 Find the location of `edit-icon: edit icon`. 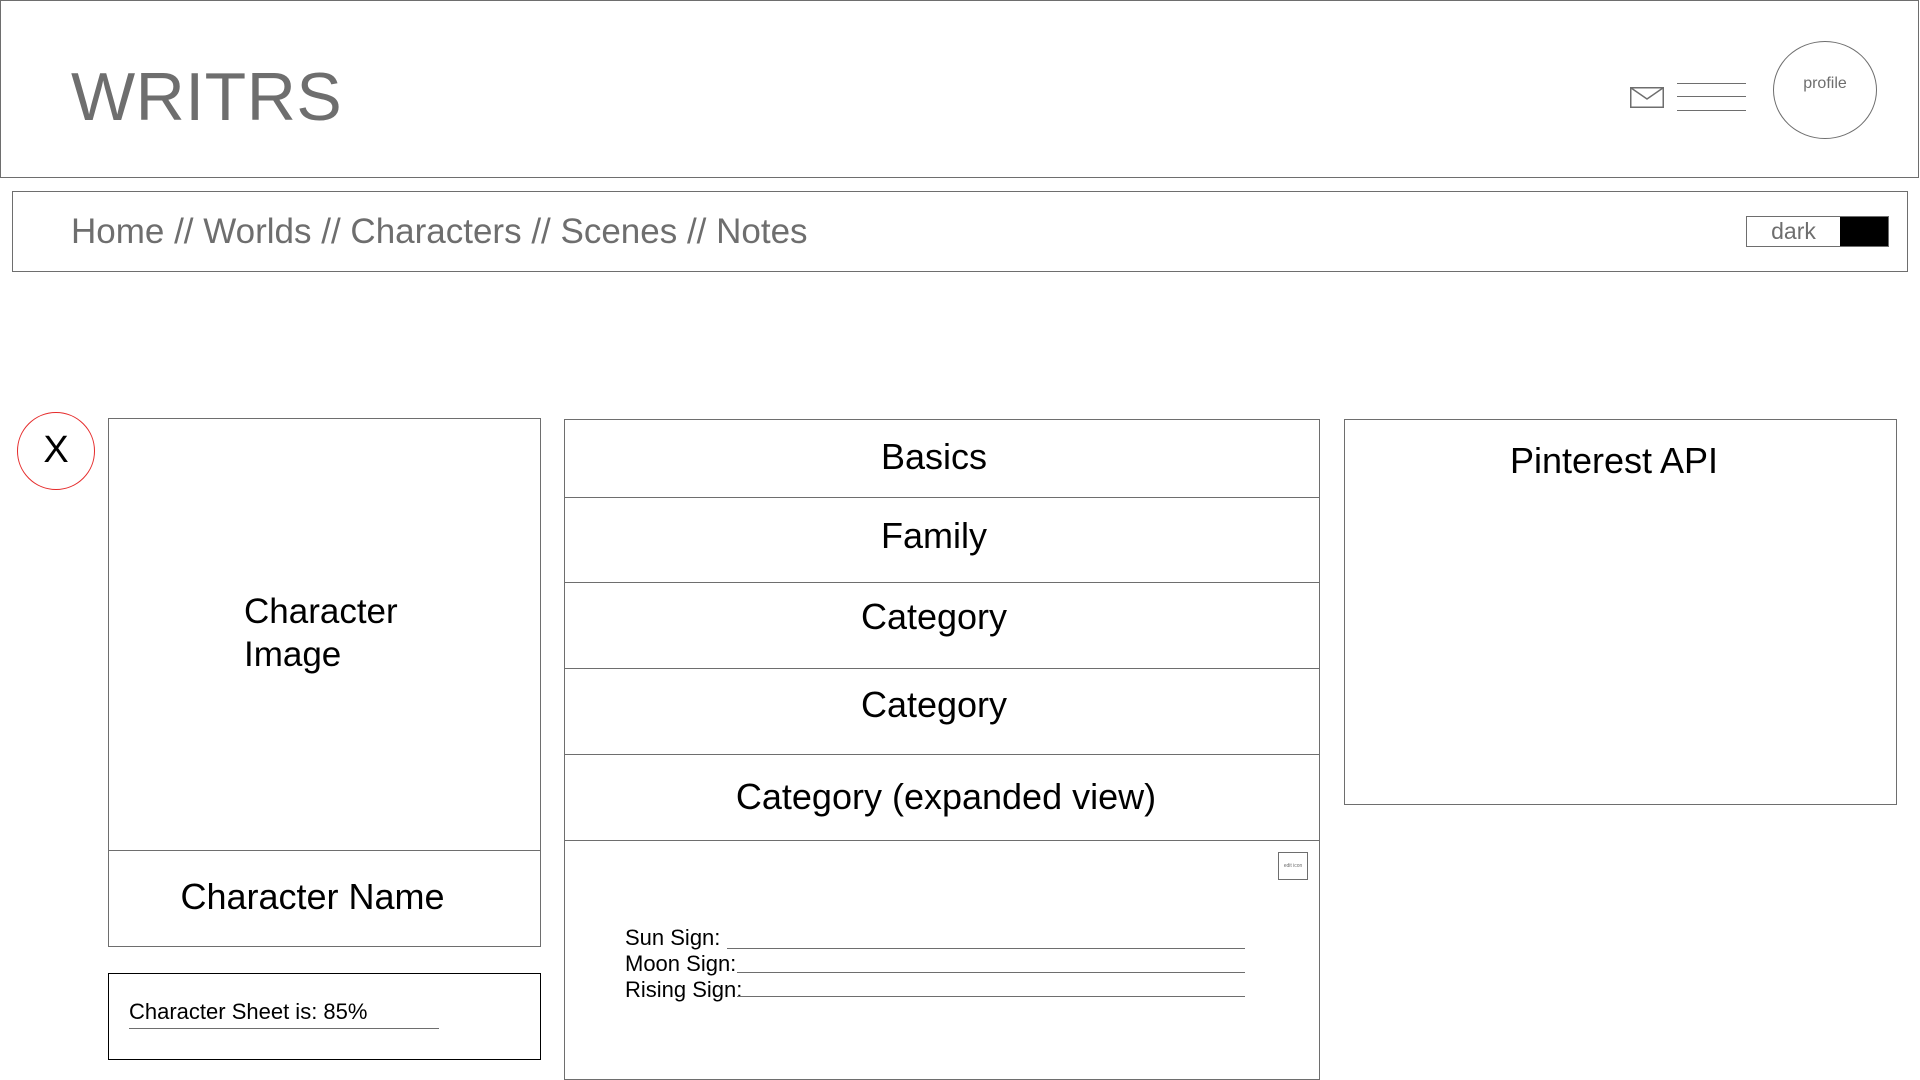

edit-icon: edit icon is located at coordinates (1293, 866).